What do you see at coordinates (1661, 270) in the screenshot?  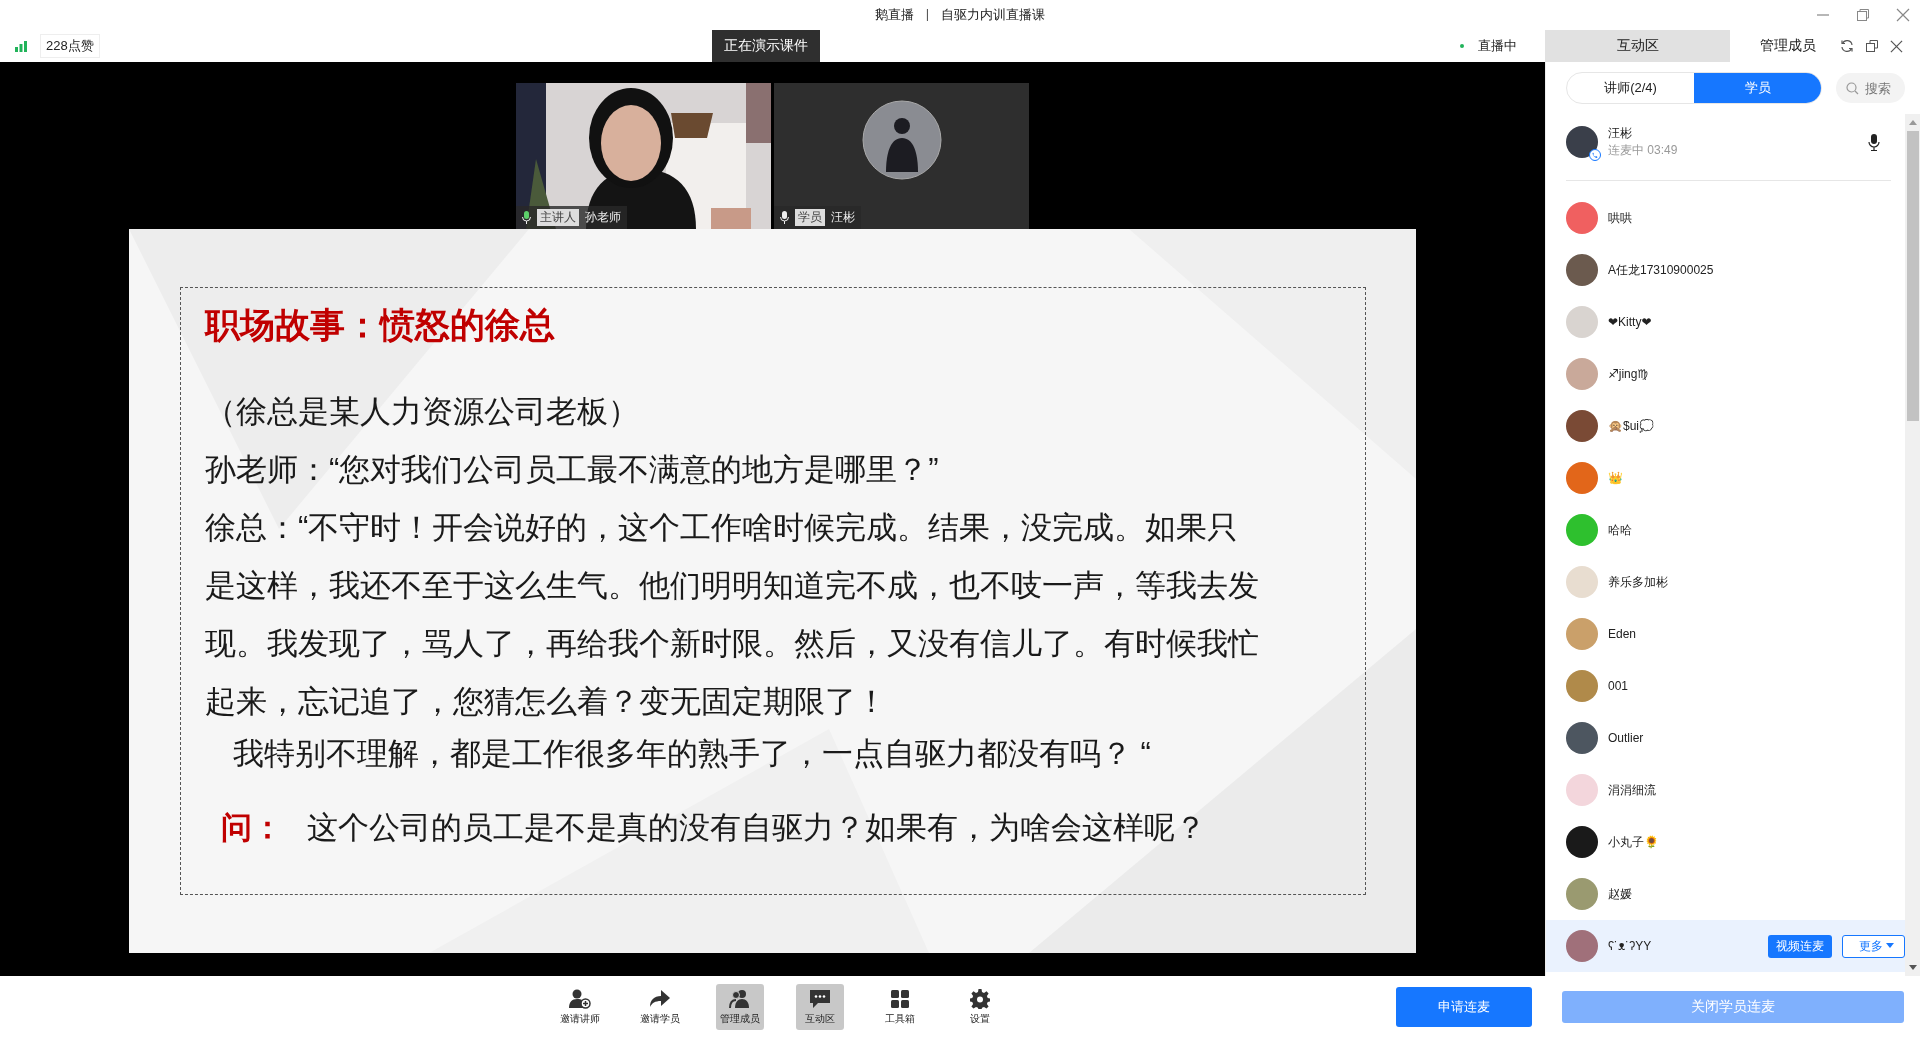 I see `member-name: A任龙17310900025` at bounding box center [1661, 270].